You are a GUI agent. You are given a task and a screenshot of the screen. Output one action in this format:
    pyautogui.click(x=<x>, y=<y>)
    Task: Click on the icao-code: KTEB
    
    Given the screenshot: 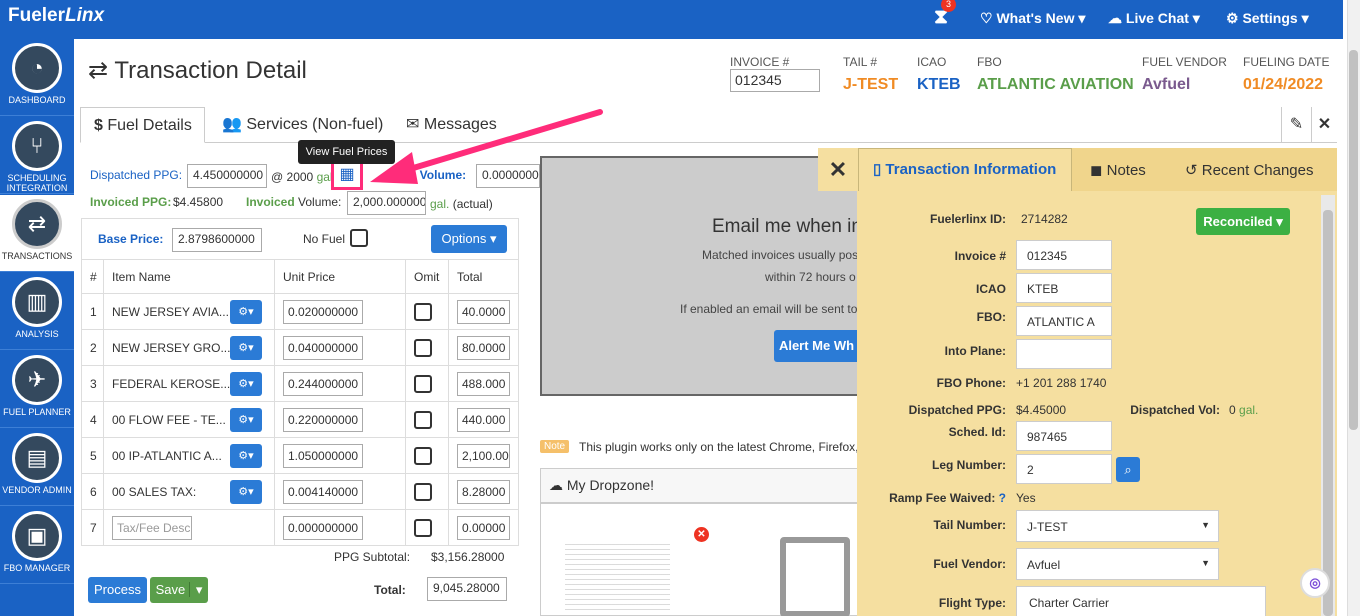 What is the action you would take?
    pyautogui.click(x=939, y=84)
    